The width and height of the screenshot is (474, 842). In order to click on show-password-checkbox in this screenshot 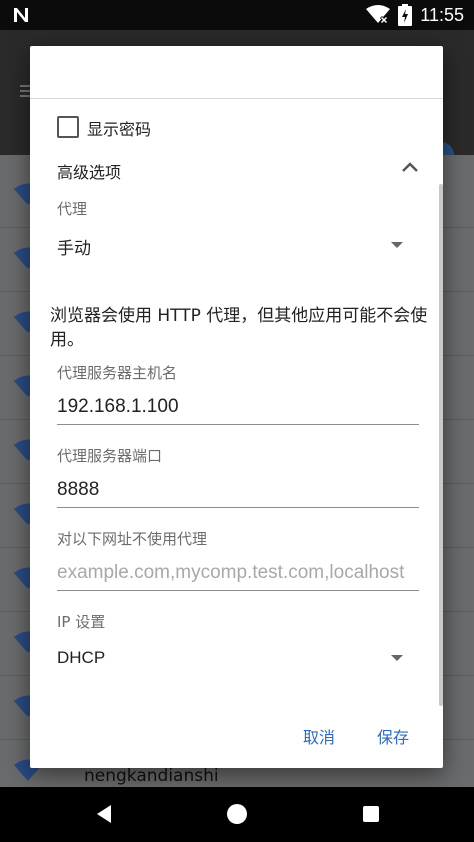, I will do `click(68, 127)`.